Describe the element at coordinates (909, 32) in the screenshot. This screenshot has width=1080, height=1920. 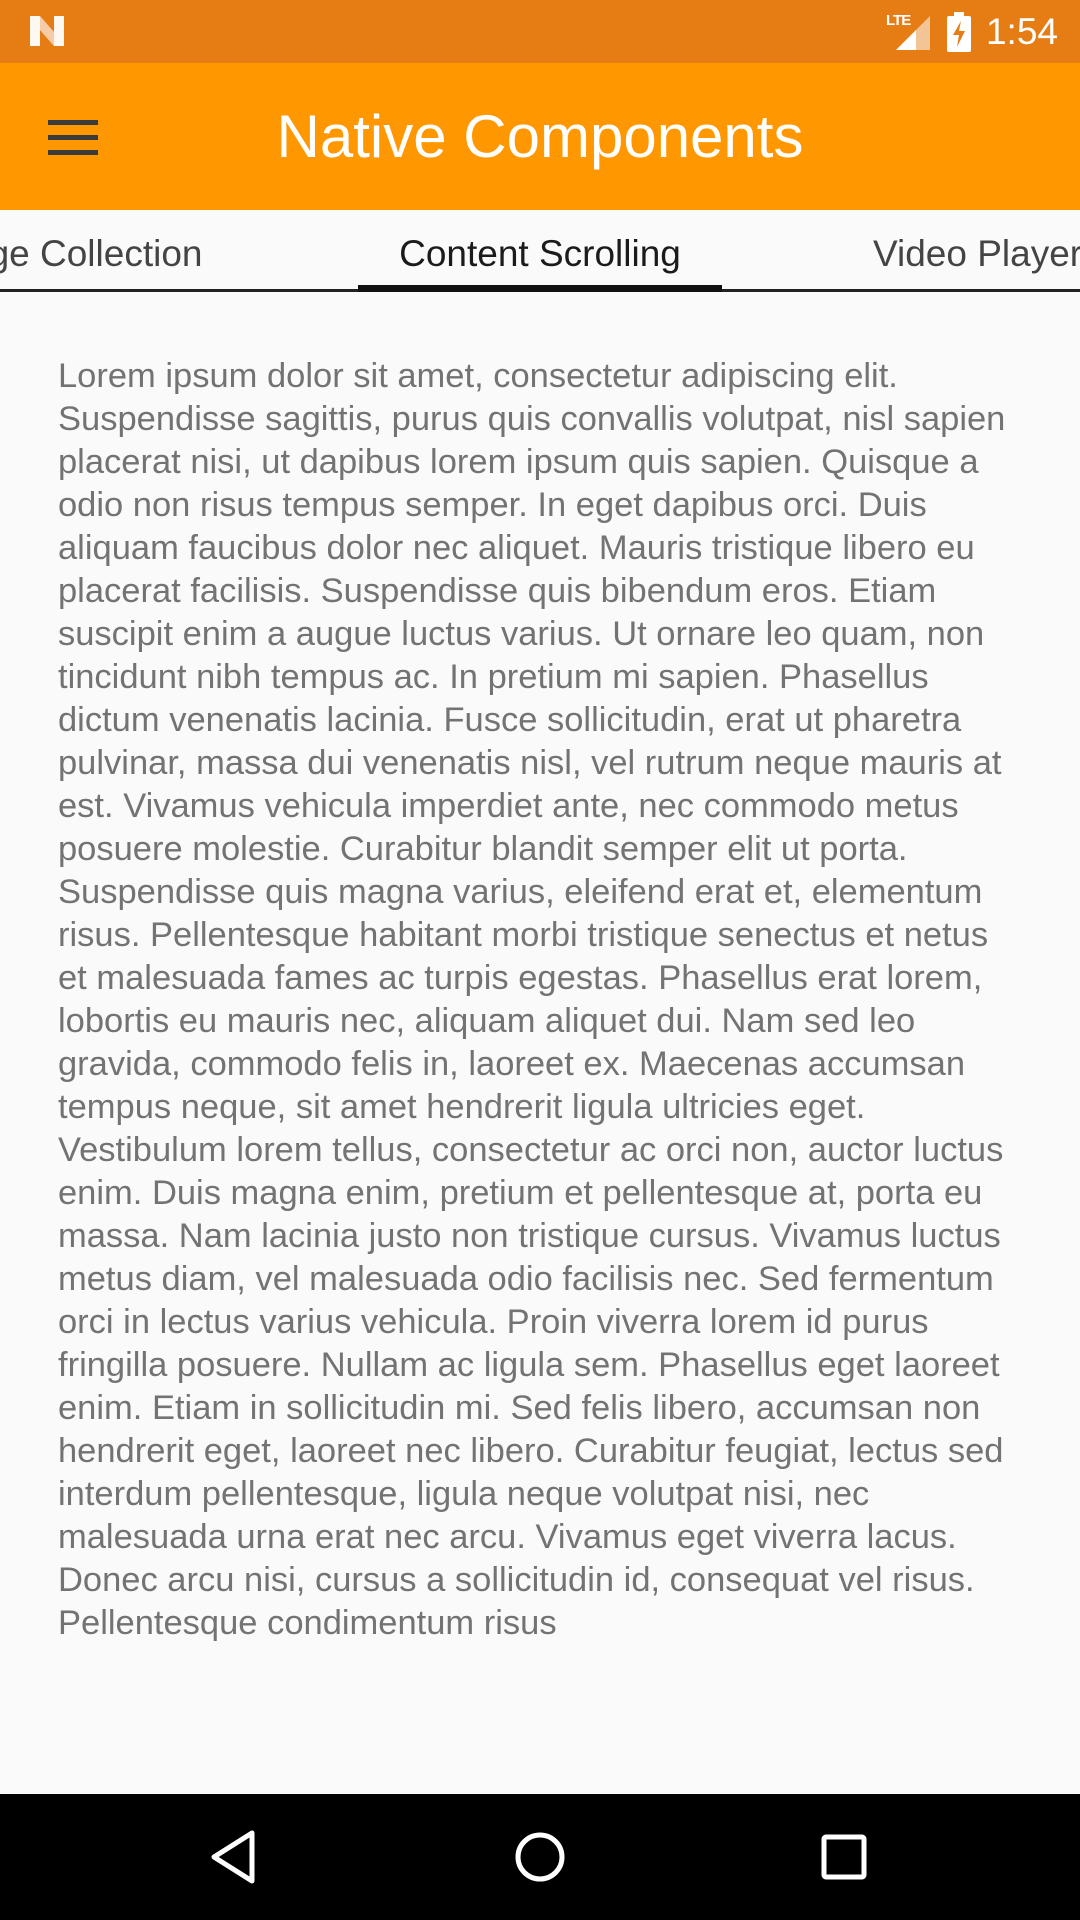
I see `lte-signal-icon: LTE` at that location.